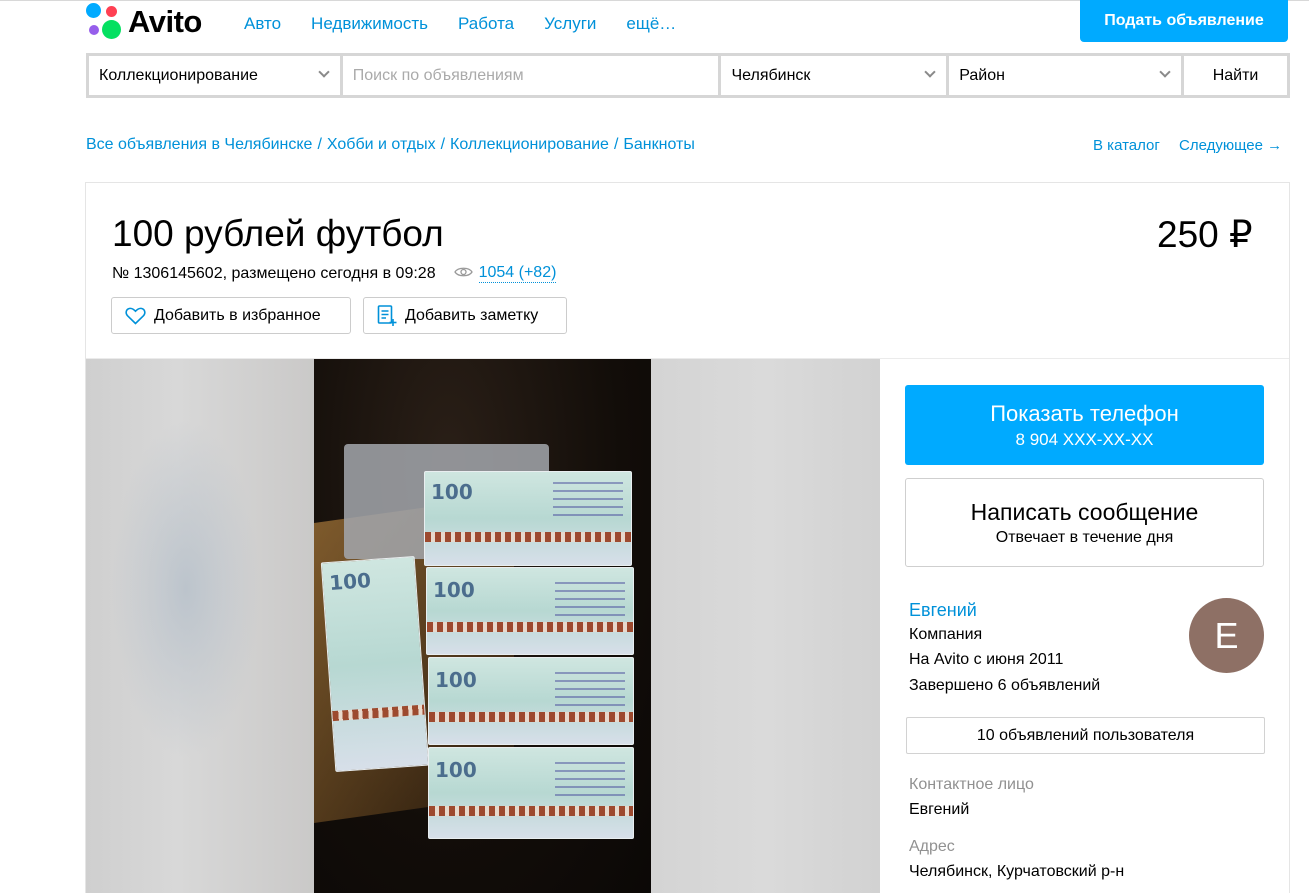  What do you see at coordinates (1084, 439) in the screenshot?
I see `phone-number: 8 904 XXX-XX-XX` at bounding box center [1084, 439].